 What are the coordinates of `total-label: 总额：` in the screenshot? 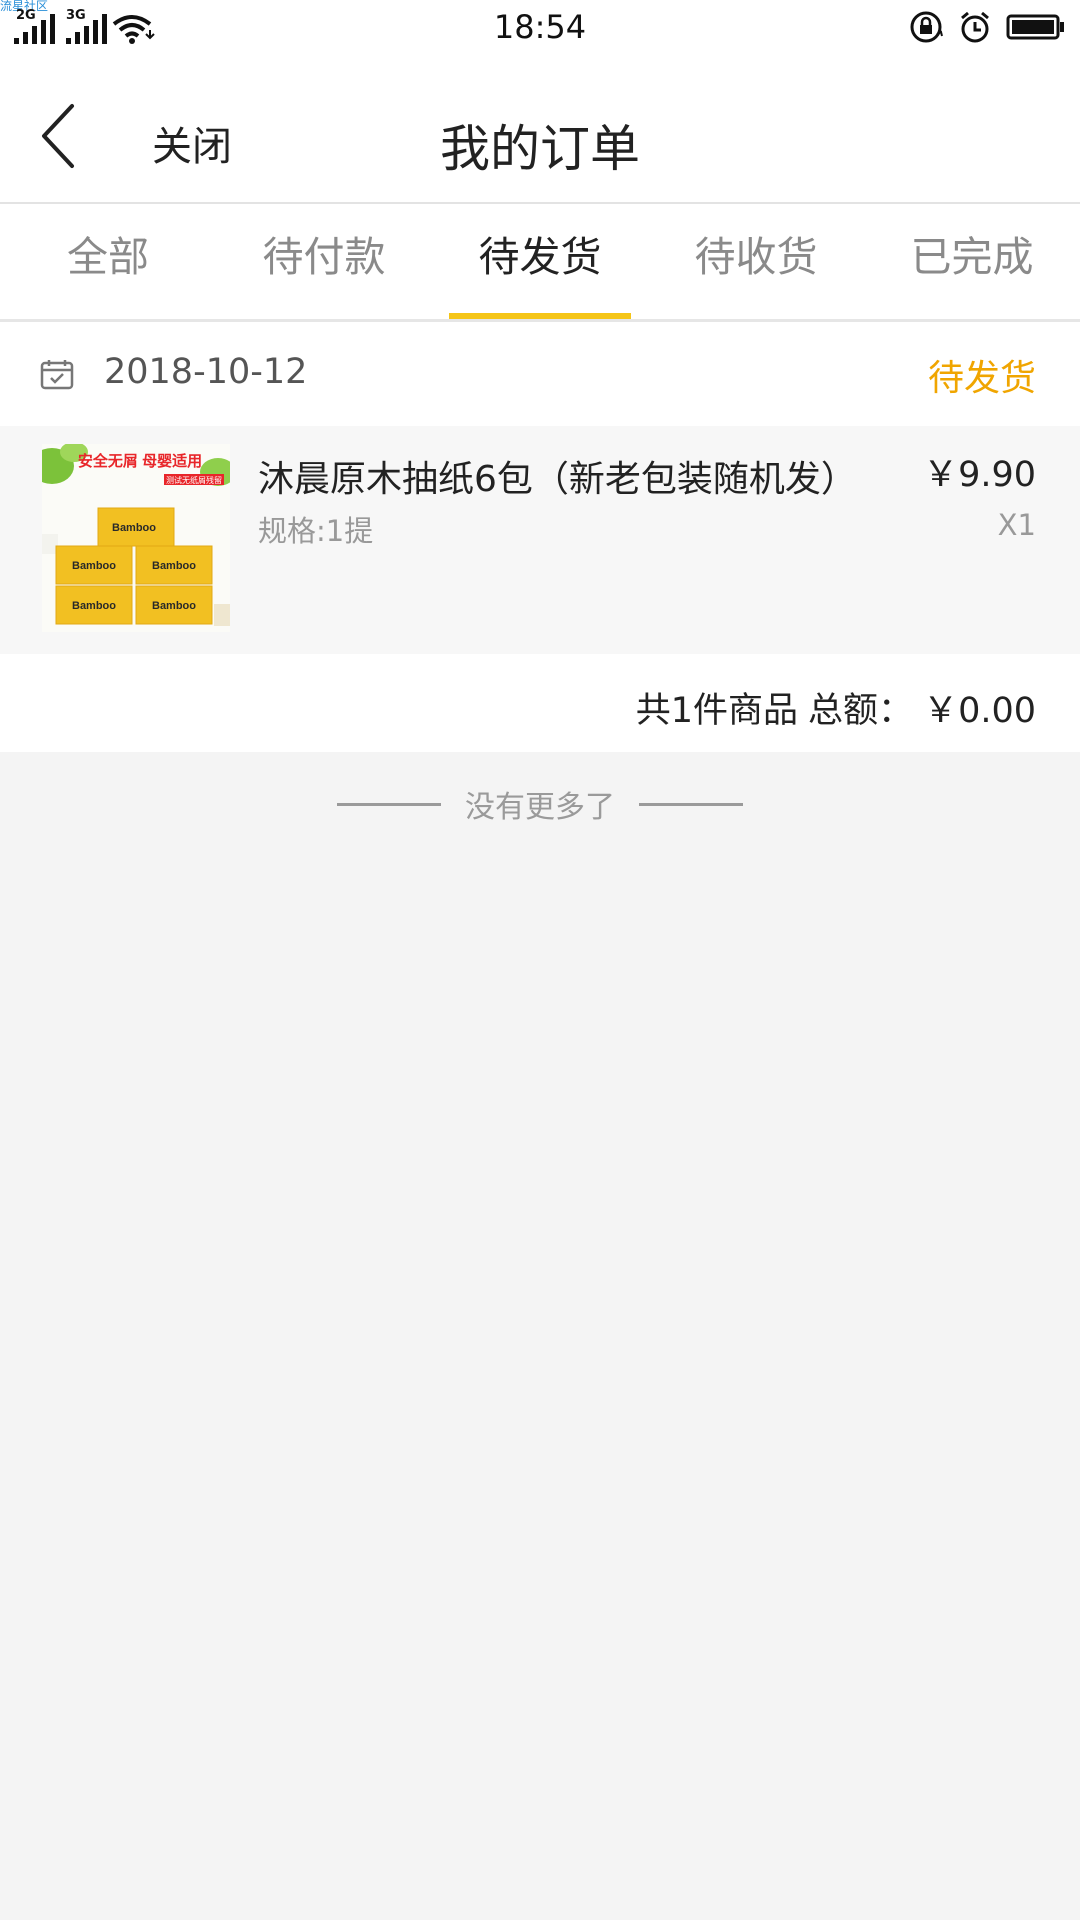 It's located at (861, 711).